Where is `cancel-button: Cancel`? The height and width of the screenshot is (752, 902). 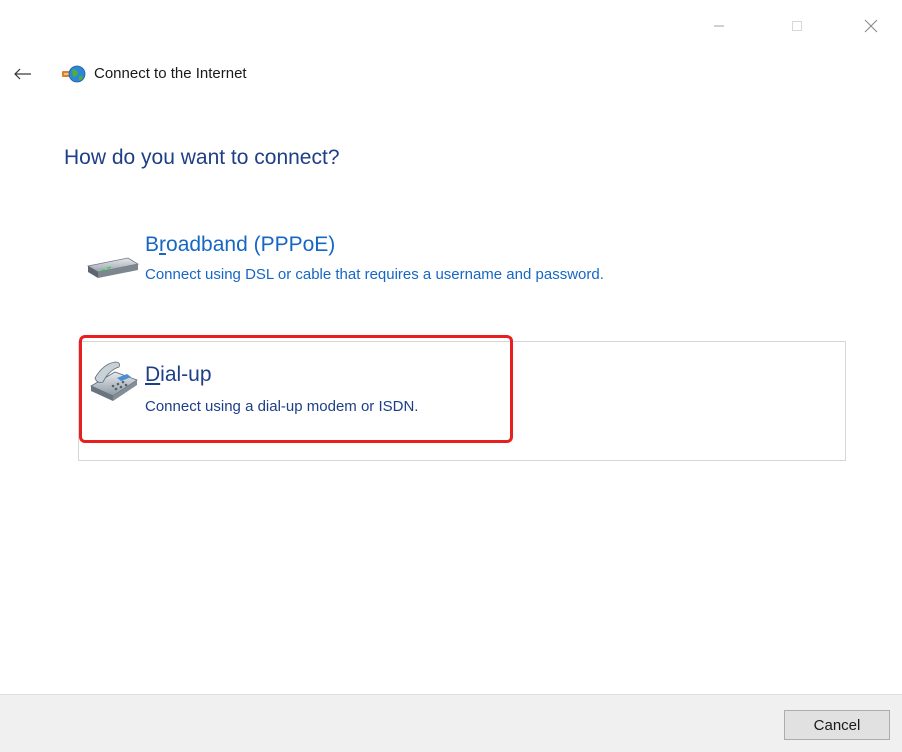 cancel-button: Cancel is located at coordinates (837, 725).